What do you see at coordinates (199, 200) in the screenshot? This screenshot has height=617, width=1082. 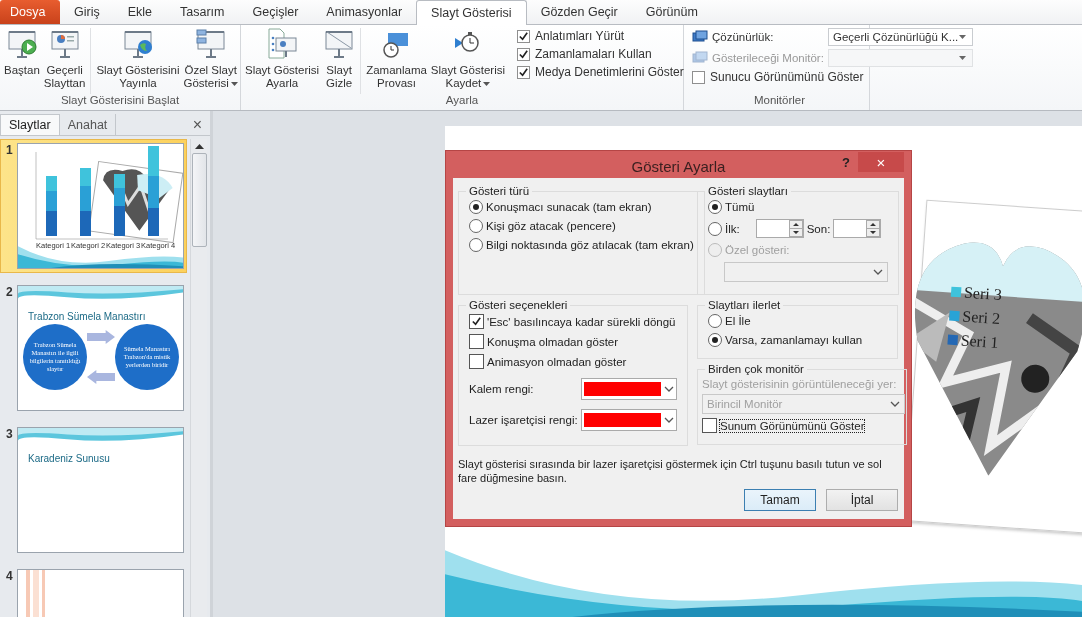 I see `scrollbar-thumb` at bounding box center [199, 200].